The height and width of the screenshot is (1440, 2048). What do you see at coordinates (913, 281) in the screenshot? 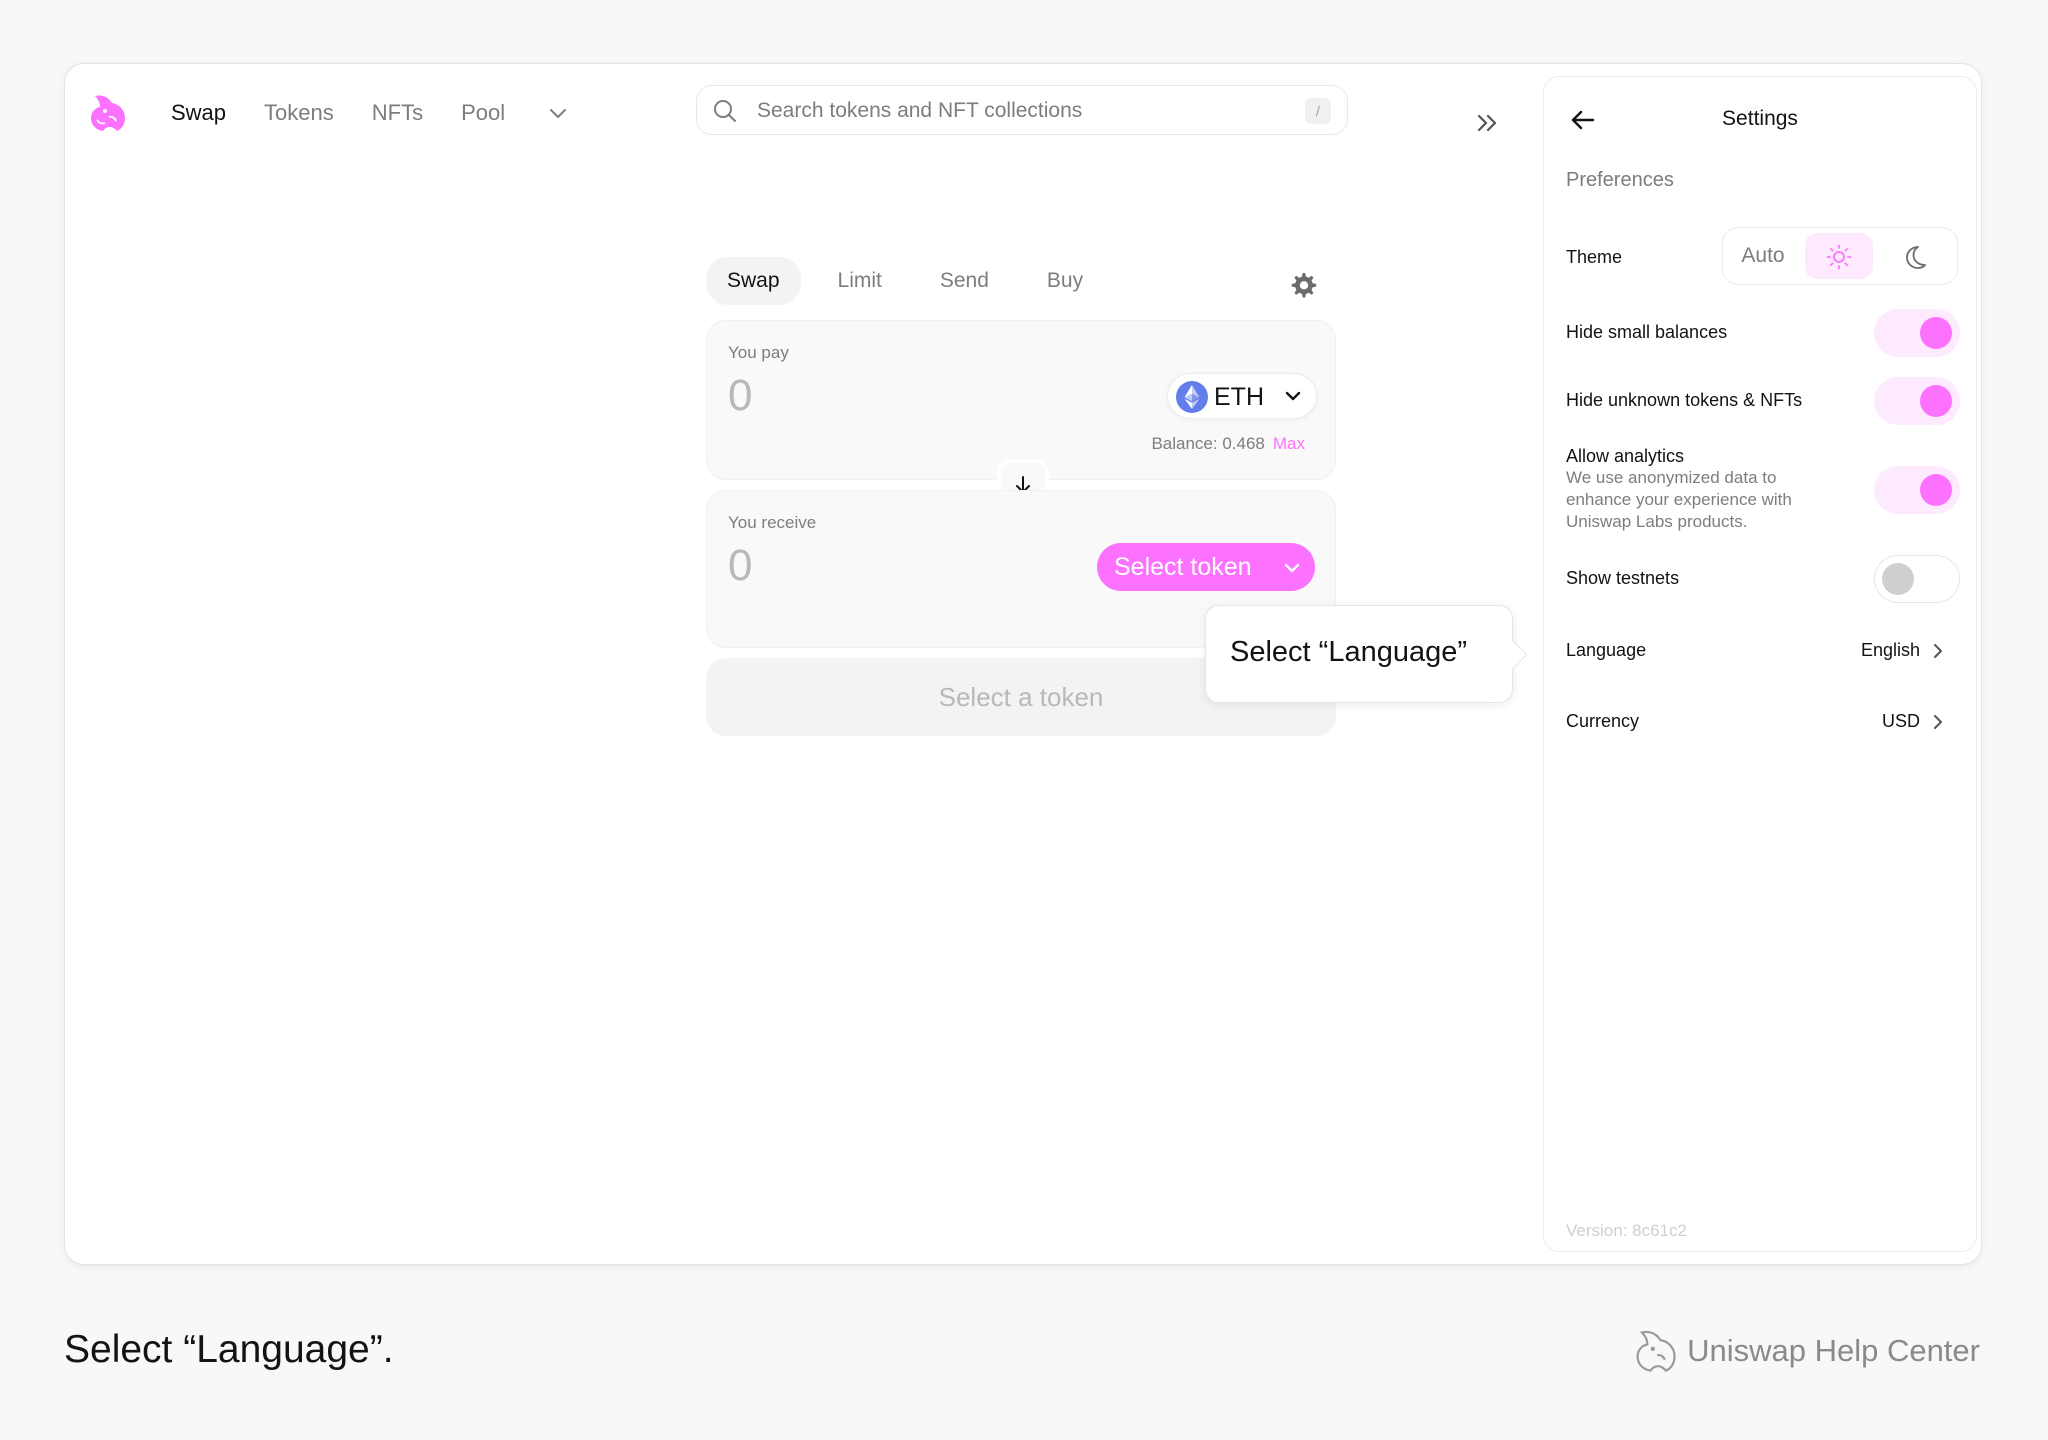
I see `swap-tabs: Swap Limit Send Buy` at bounding box center [913, 281].